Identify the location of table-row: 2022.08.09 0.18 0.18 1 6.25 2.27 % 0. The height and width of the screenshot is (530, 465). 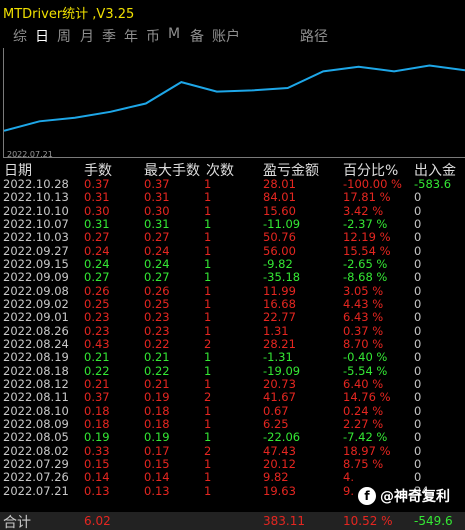
(232, 423).